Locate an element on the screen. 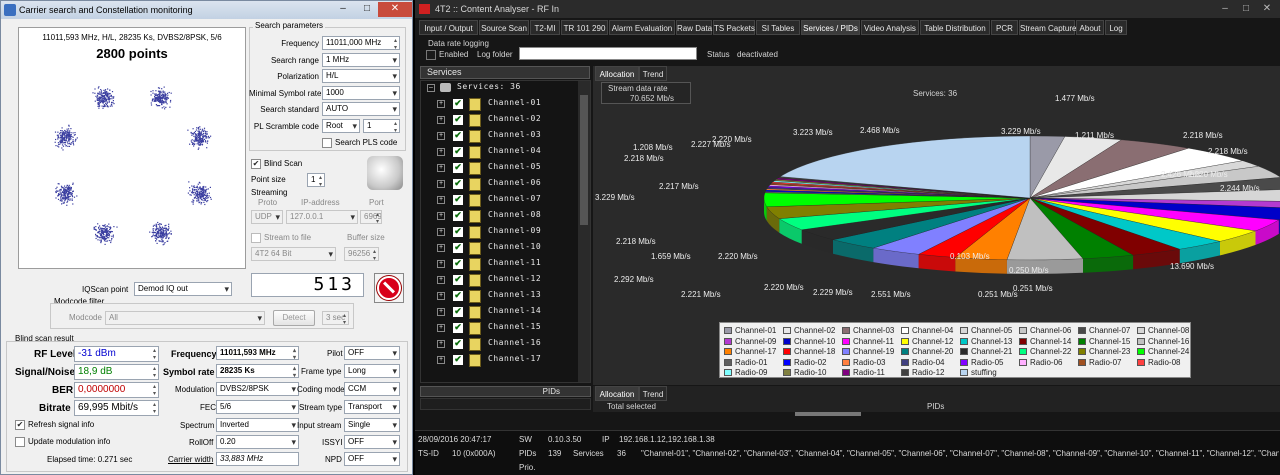  input-stream-select: Single is located at coordinates (372, 425).